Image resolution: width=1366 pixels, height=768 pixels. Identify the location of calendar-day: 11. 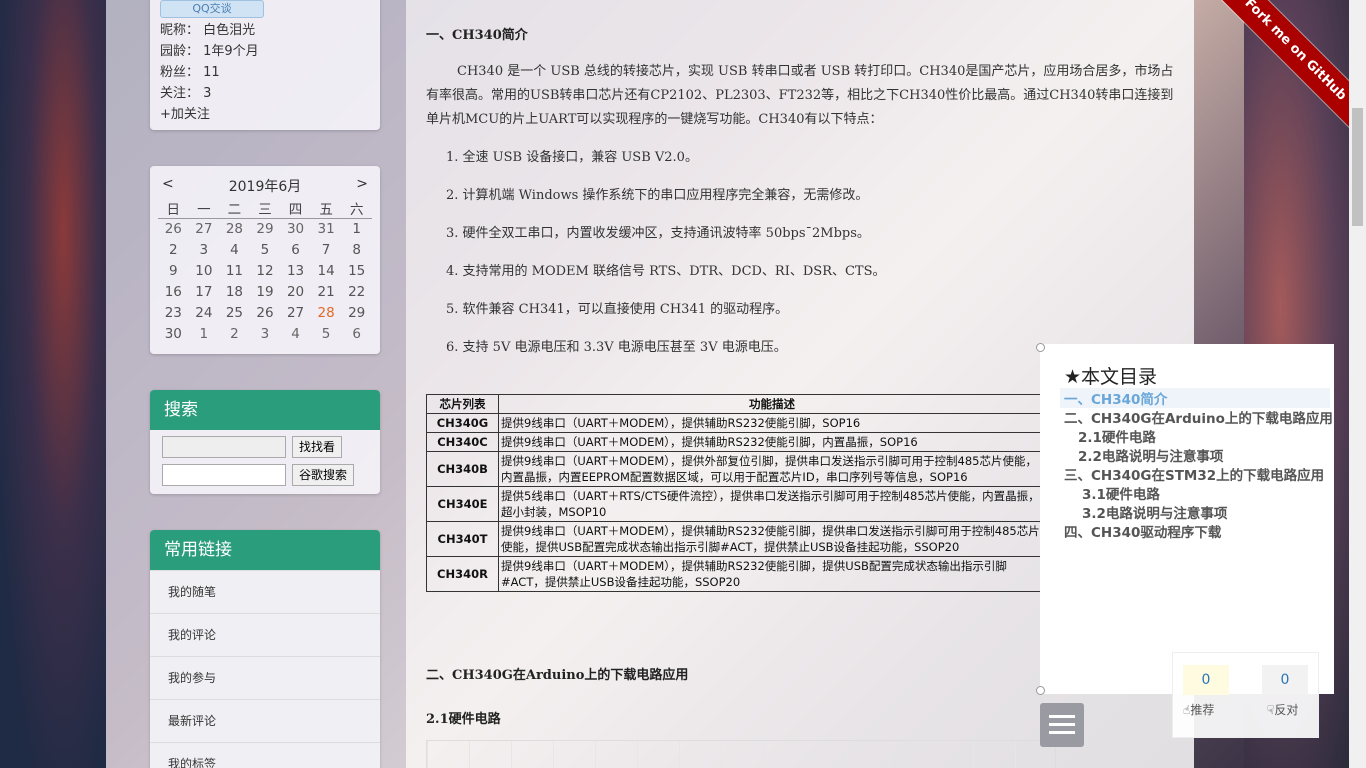
(234, 271).